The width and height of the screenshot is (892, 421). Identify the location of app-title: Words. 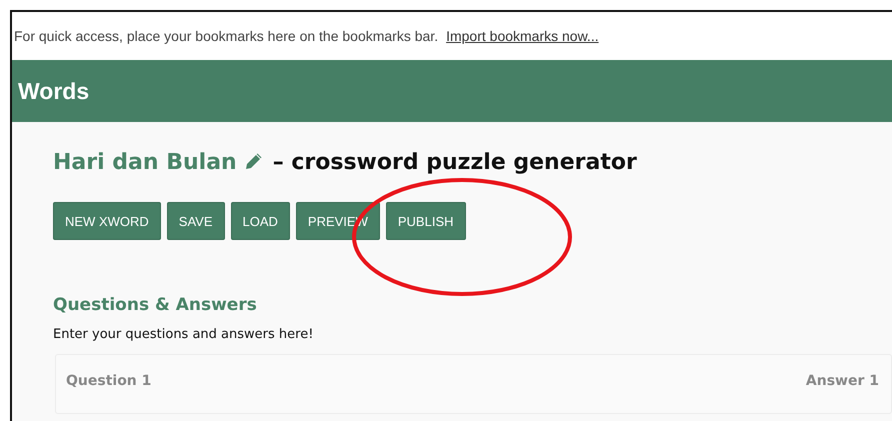
(54, 91).